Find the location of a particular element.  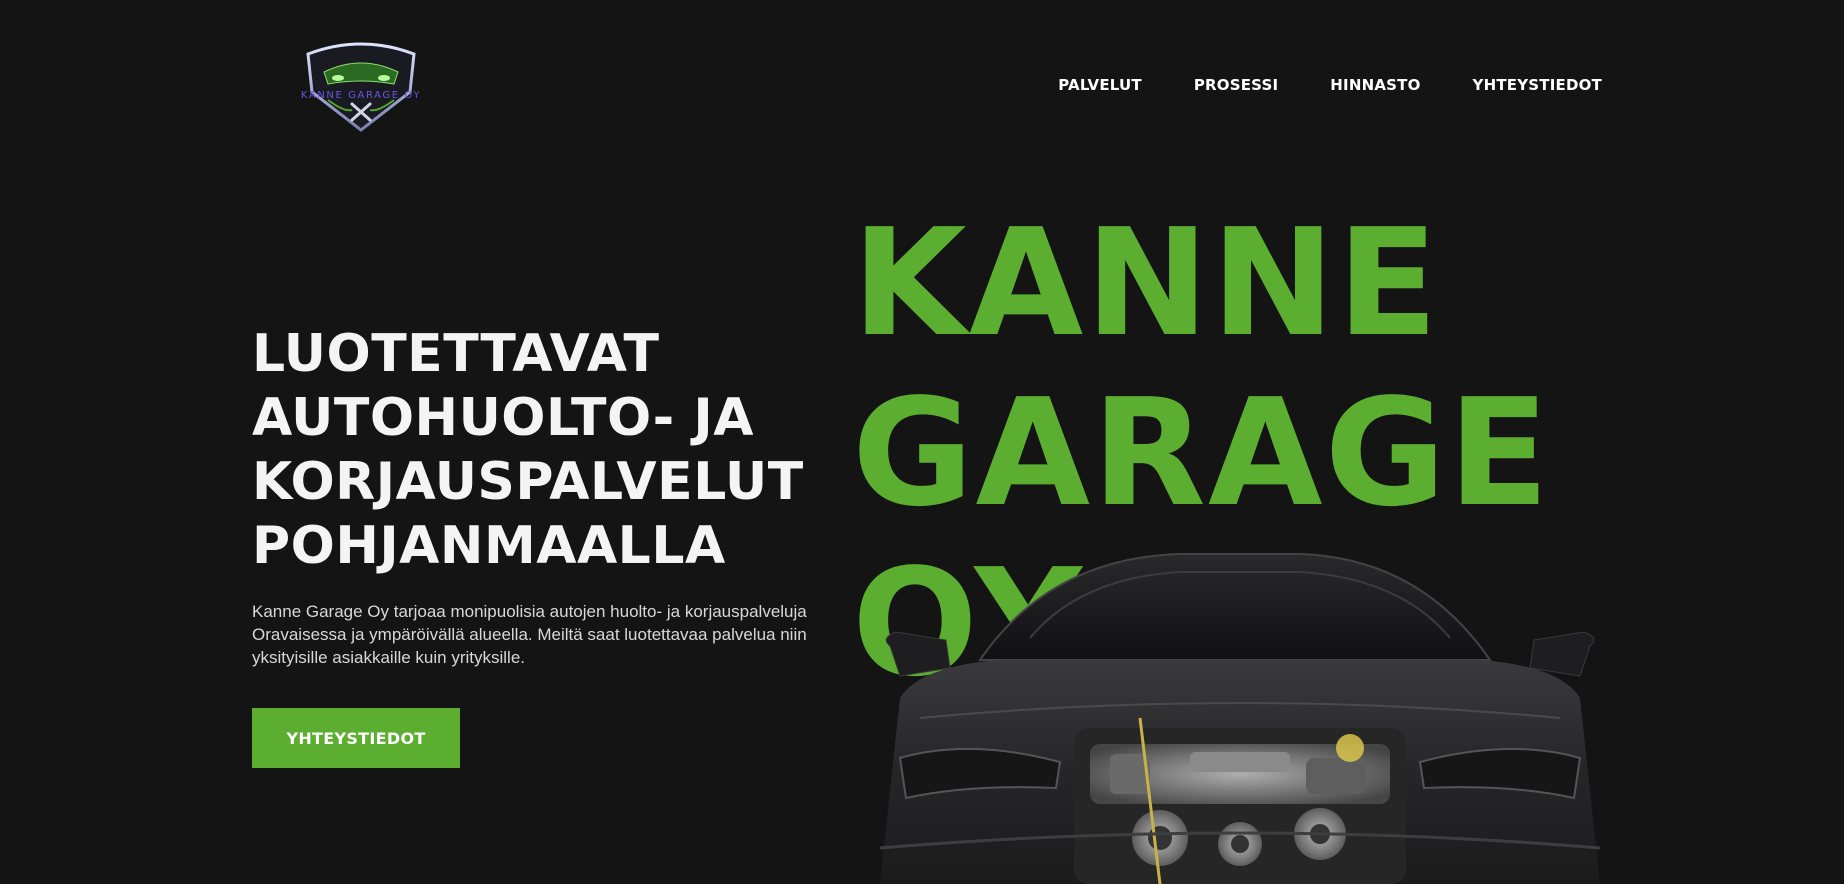

headline-line: KORJAUSPALVELUT is located at coordinates (528, 482).